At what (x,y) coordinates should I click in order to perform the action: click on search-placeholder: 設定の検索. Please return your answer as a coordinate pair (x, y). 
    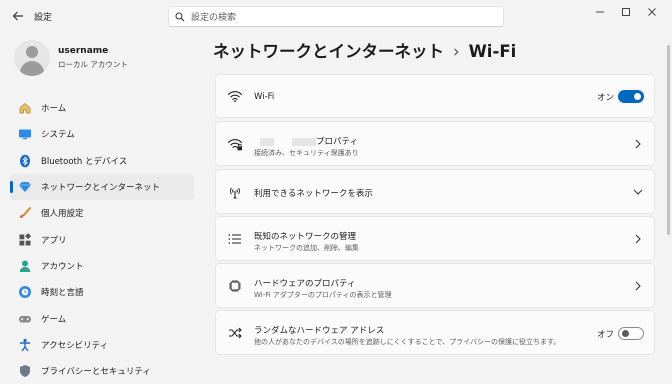
    Looking at the image, I should click on (214, 18).